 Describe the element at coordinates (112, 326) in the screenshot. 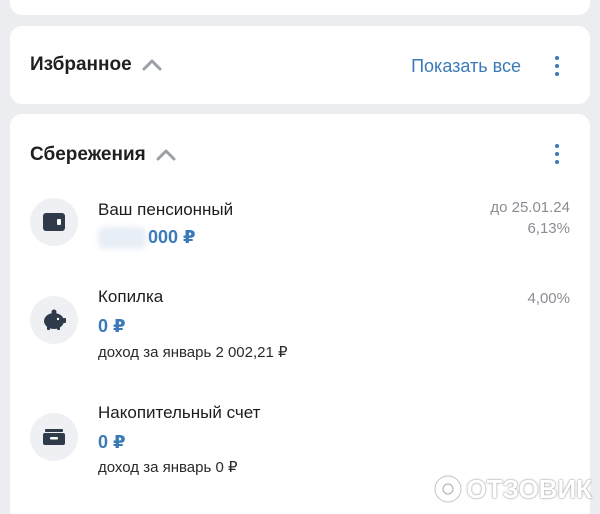

I see `piggy-bank-amount: 0 ₽` at that location.